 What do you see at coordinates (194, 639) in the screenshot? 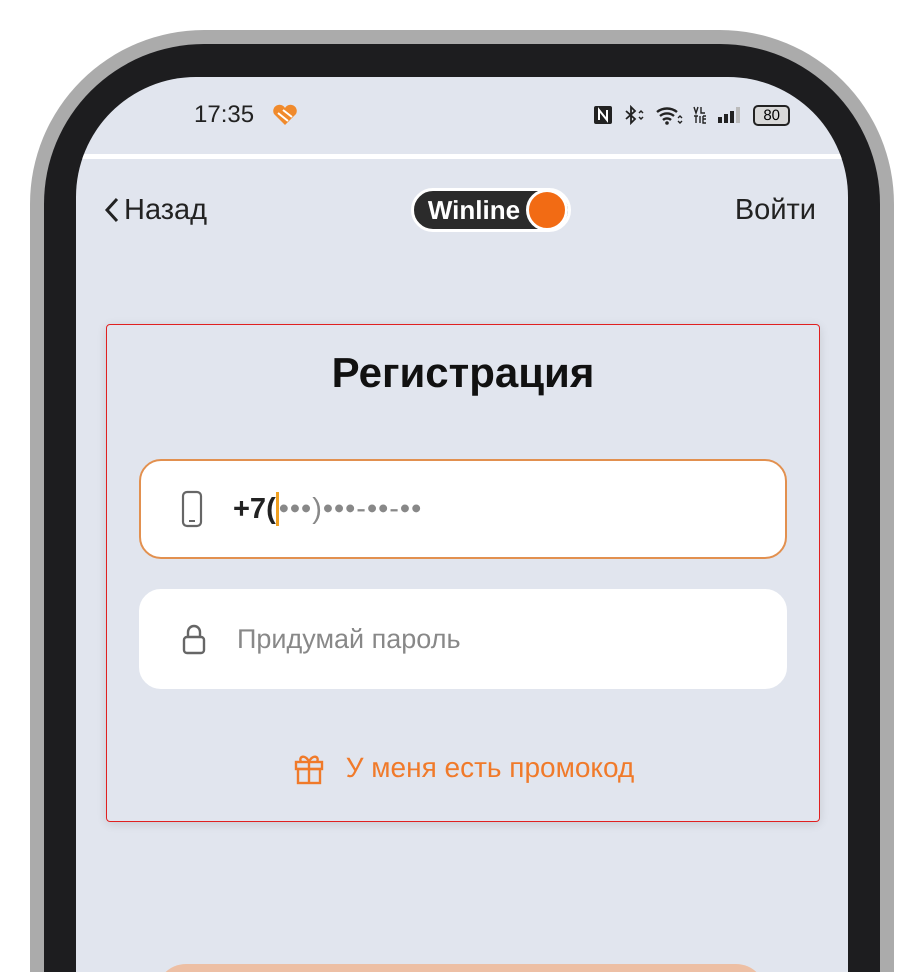
I see `lock-icon` at bounding box center [194, 639].